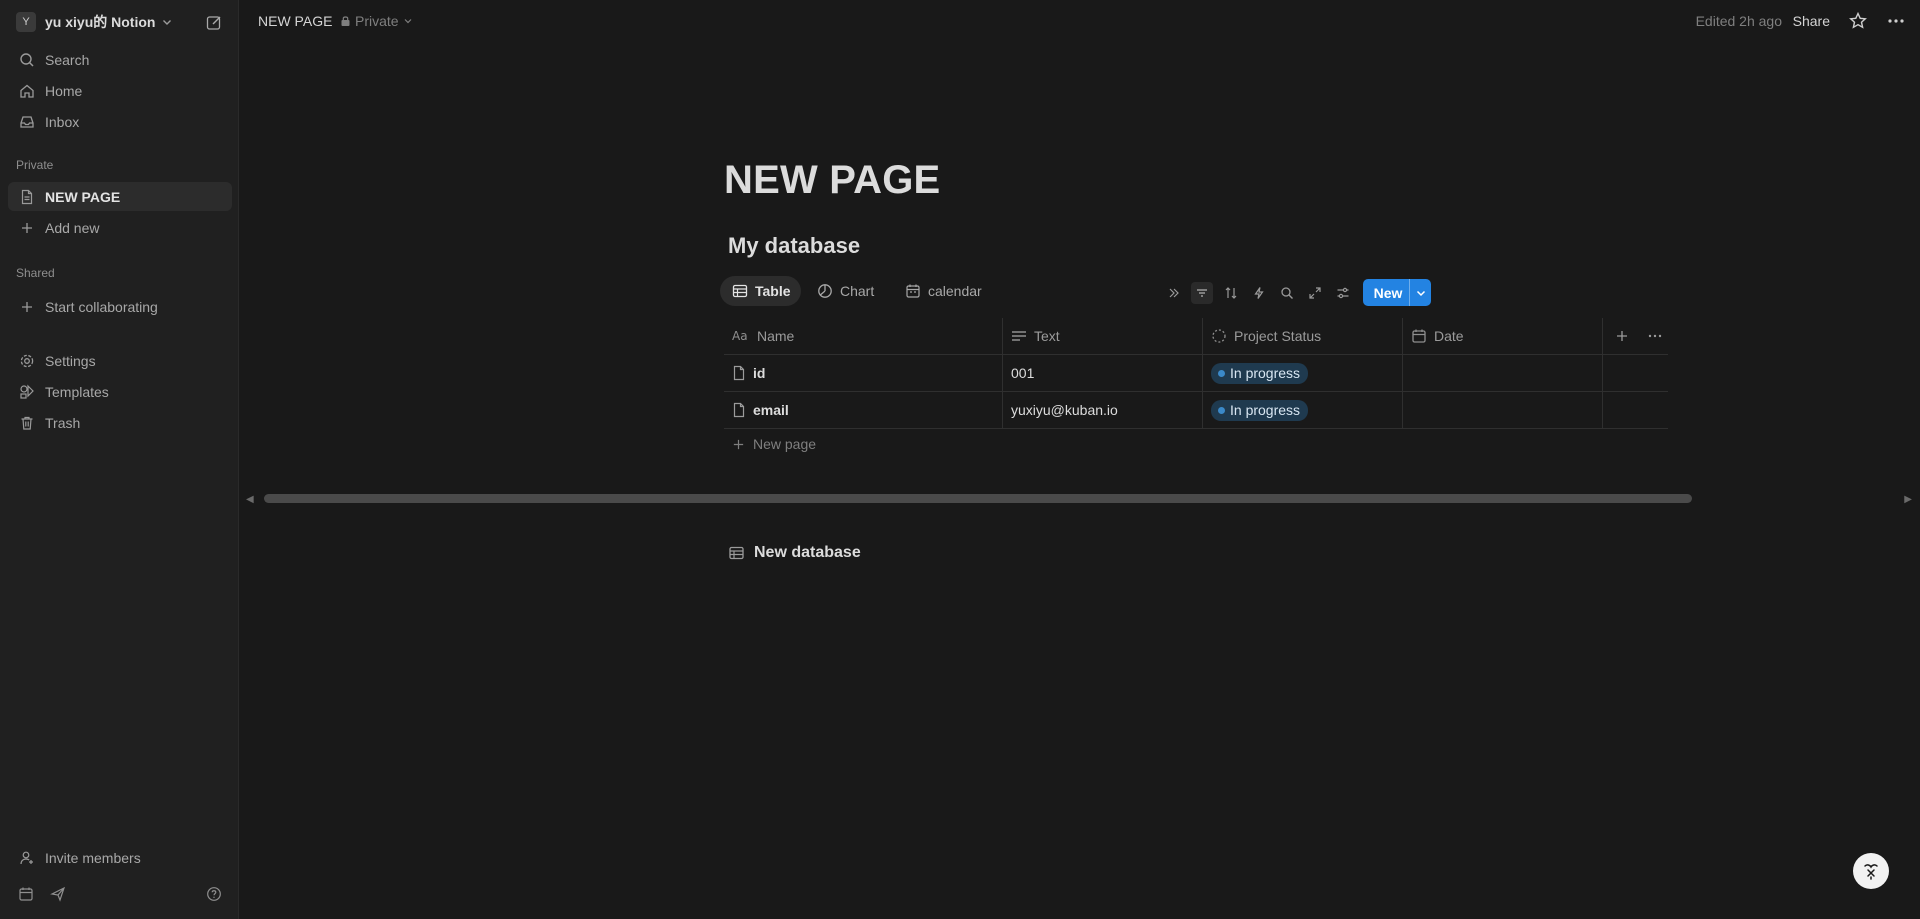 The width and height of the screenshot is (1920, 919). Describe the element at coordinates (1738, 21) in the screenshot. I see `edited-timestamp: Edited 2h ago` at that location.